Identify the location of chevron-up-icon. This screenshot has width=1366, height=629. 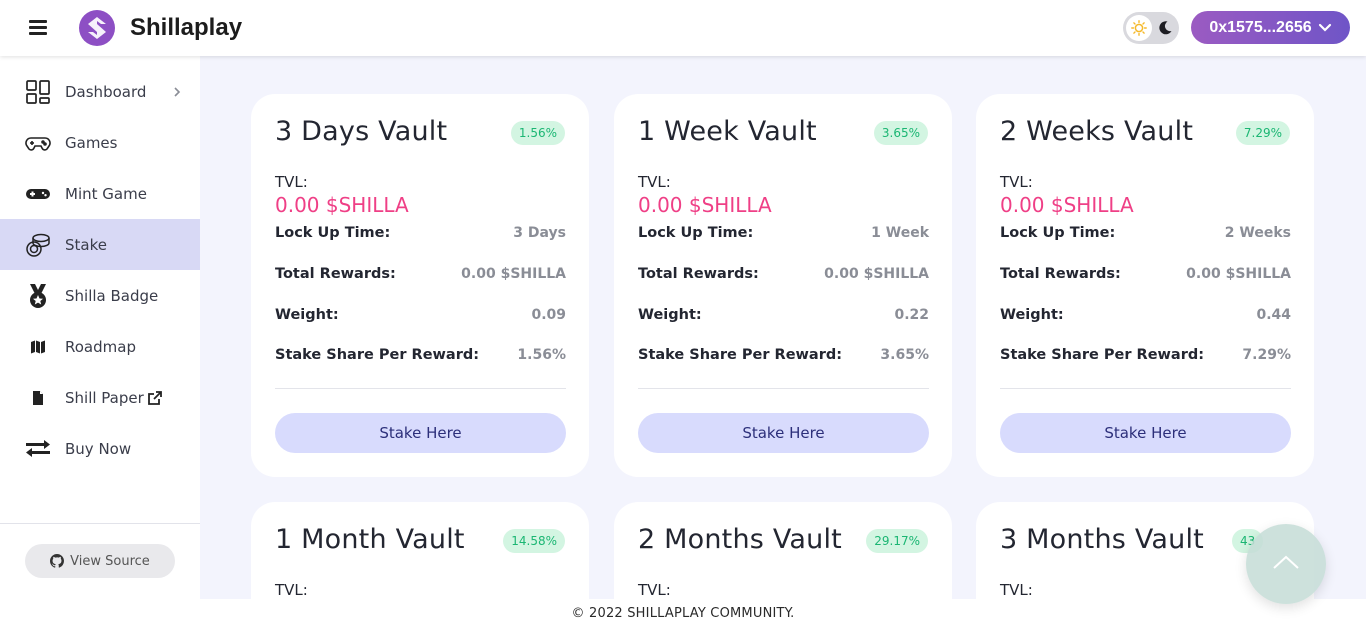
(1286, 562).